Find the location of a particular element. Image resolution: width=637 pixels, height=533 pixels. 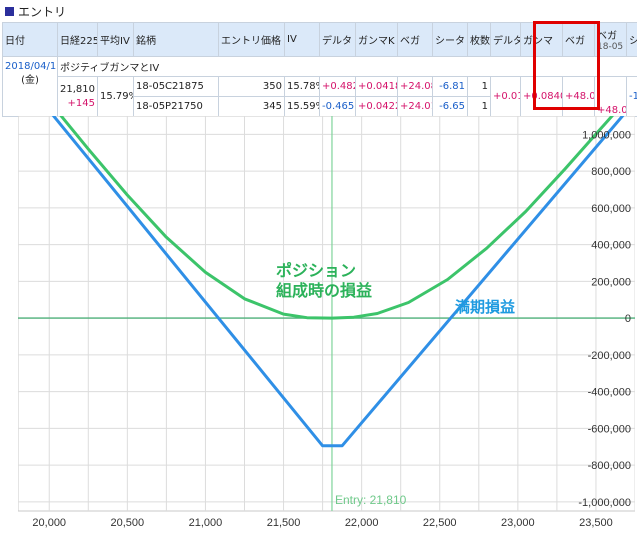

col-vega: ベガ is located at coordinates (415, 39).